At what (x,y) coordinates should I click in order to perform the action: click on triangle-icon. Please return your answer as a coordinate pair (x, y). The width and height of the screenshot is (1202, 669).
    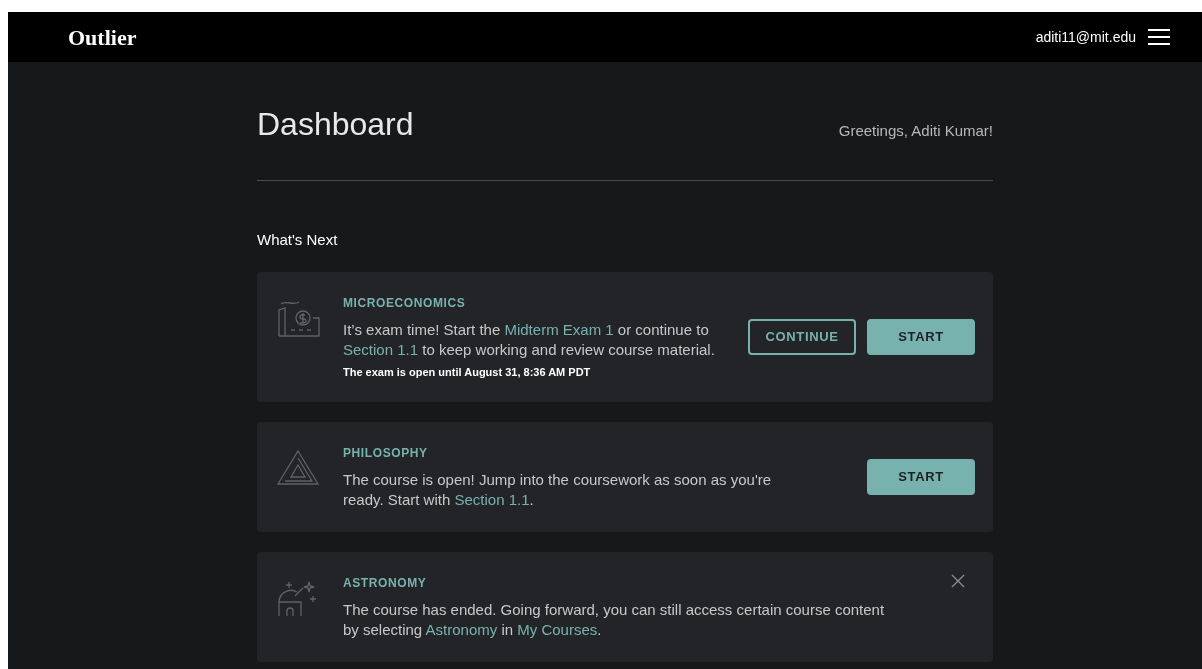
    Looking at the image, I should click on (298, 468).